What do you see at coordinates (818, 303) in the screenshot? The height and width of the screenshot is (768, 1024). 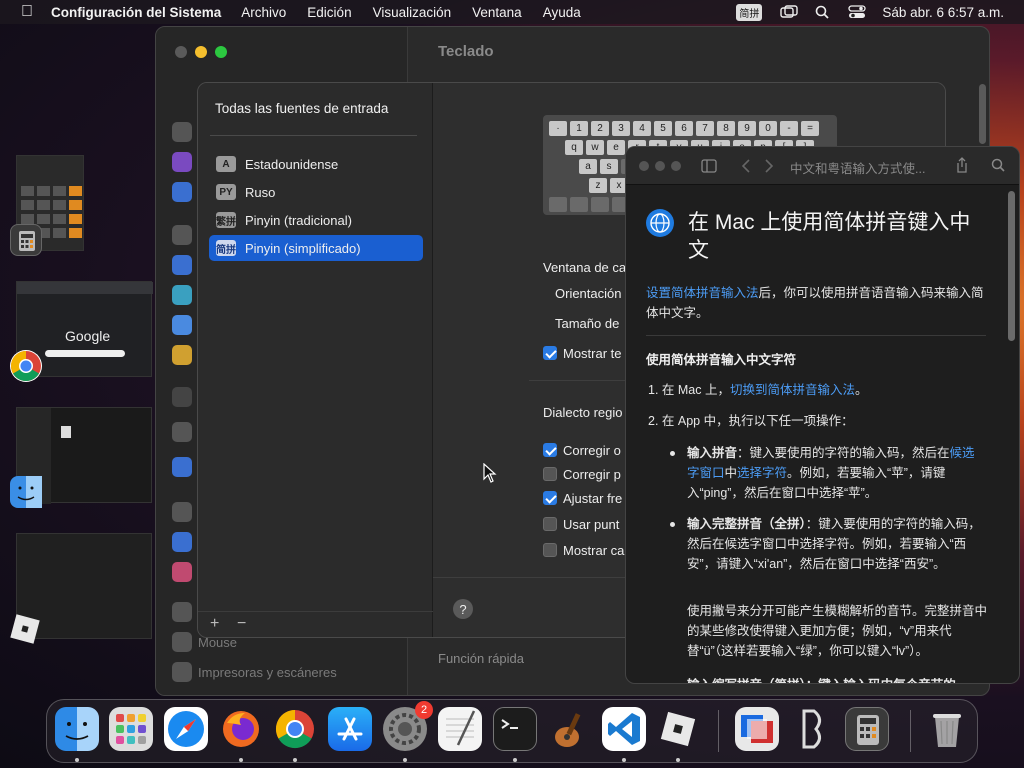 I see `article-intro: 设置简体拼音输入法后，你可以使用拼音语音输入码来输入简体中文字。` at bounding box center [818, 303].